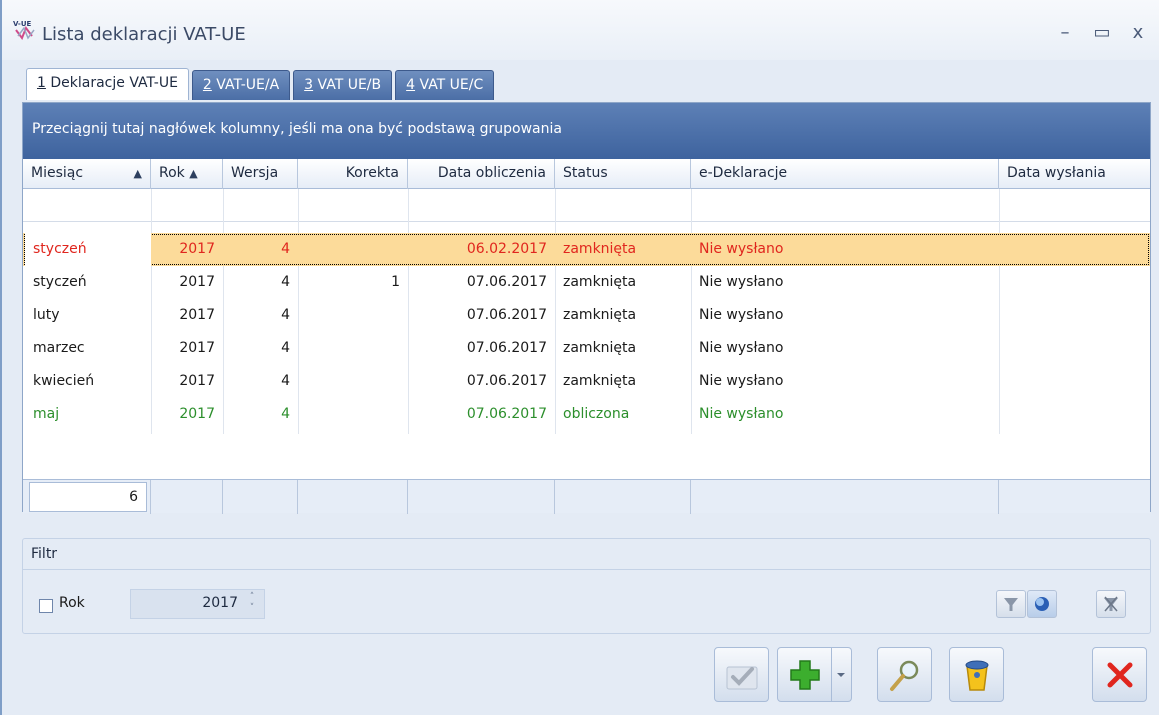  Describe the element at coordinates (623, 174) in the screenshot. I see `column-header-status: Status` at that location.